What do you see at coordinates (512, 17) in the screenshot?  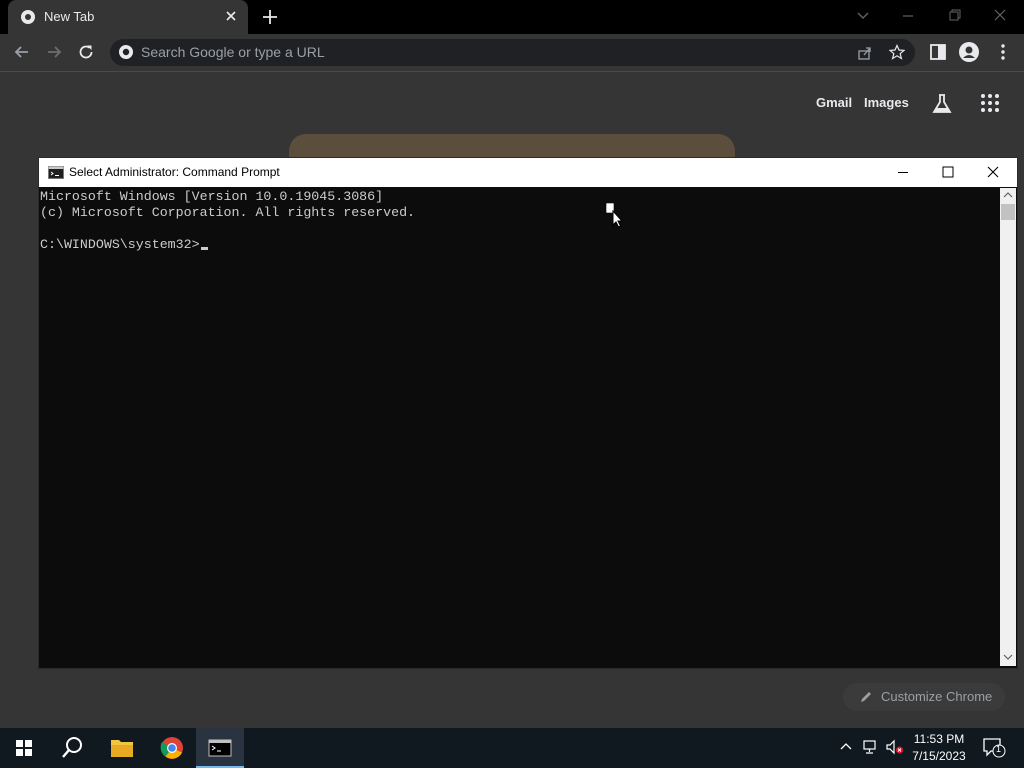 I see `tab-strip: New Tab` at bounding box center [512, 17].